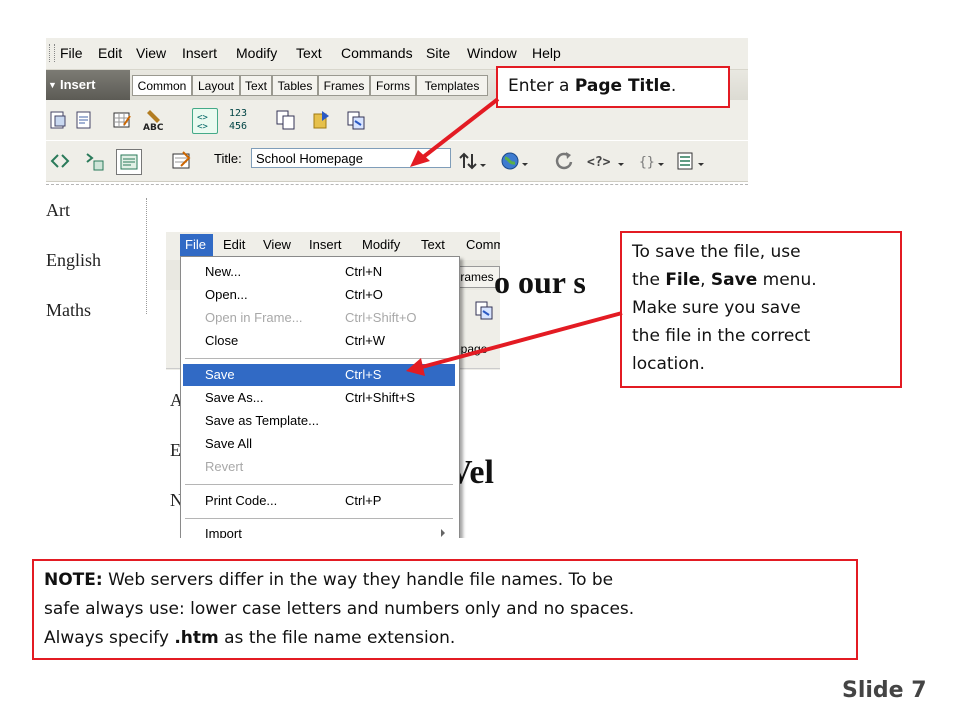 The height and width of the screenshot is (720, 960). I want to click on live-data-icon, so click(182, 161).